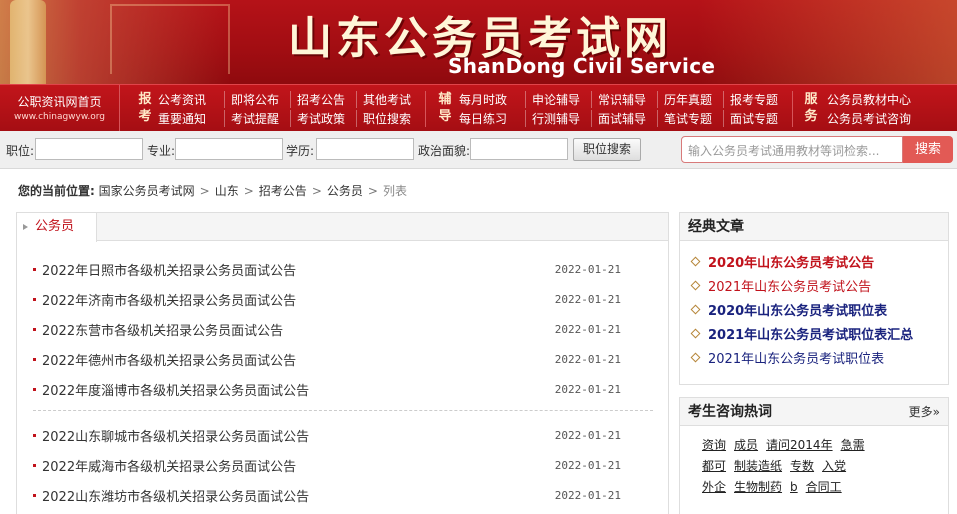 The width and height of the screenshot is (957, 514). I want to click on nav-link: 即将公布, so click(257, 99).